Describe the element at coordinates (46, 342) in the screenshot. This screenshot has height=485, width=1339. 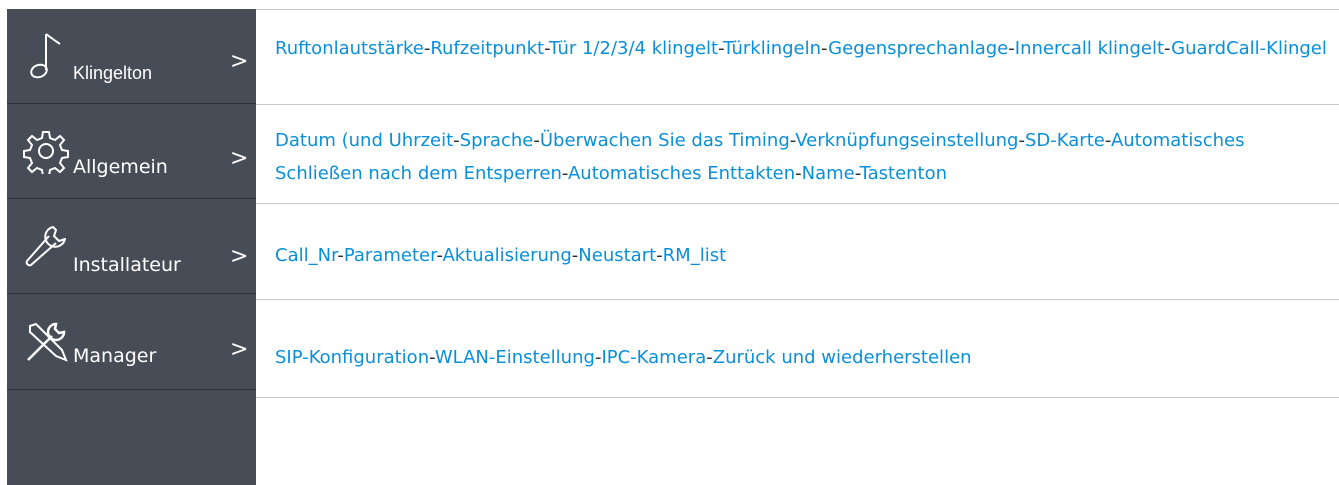
I see `tools-icon` at that location.